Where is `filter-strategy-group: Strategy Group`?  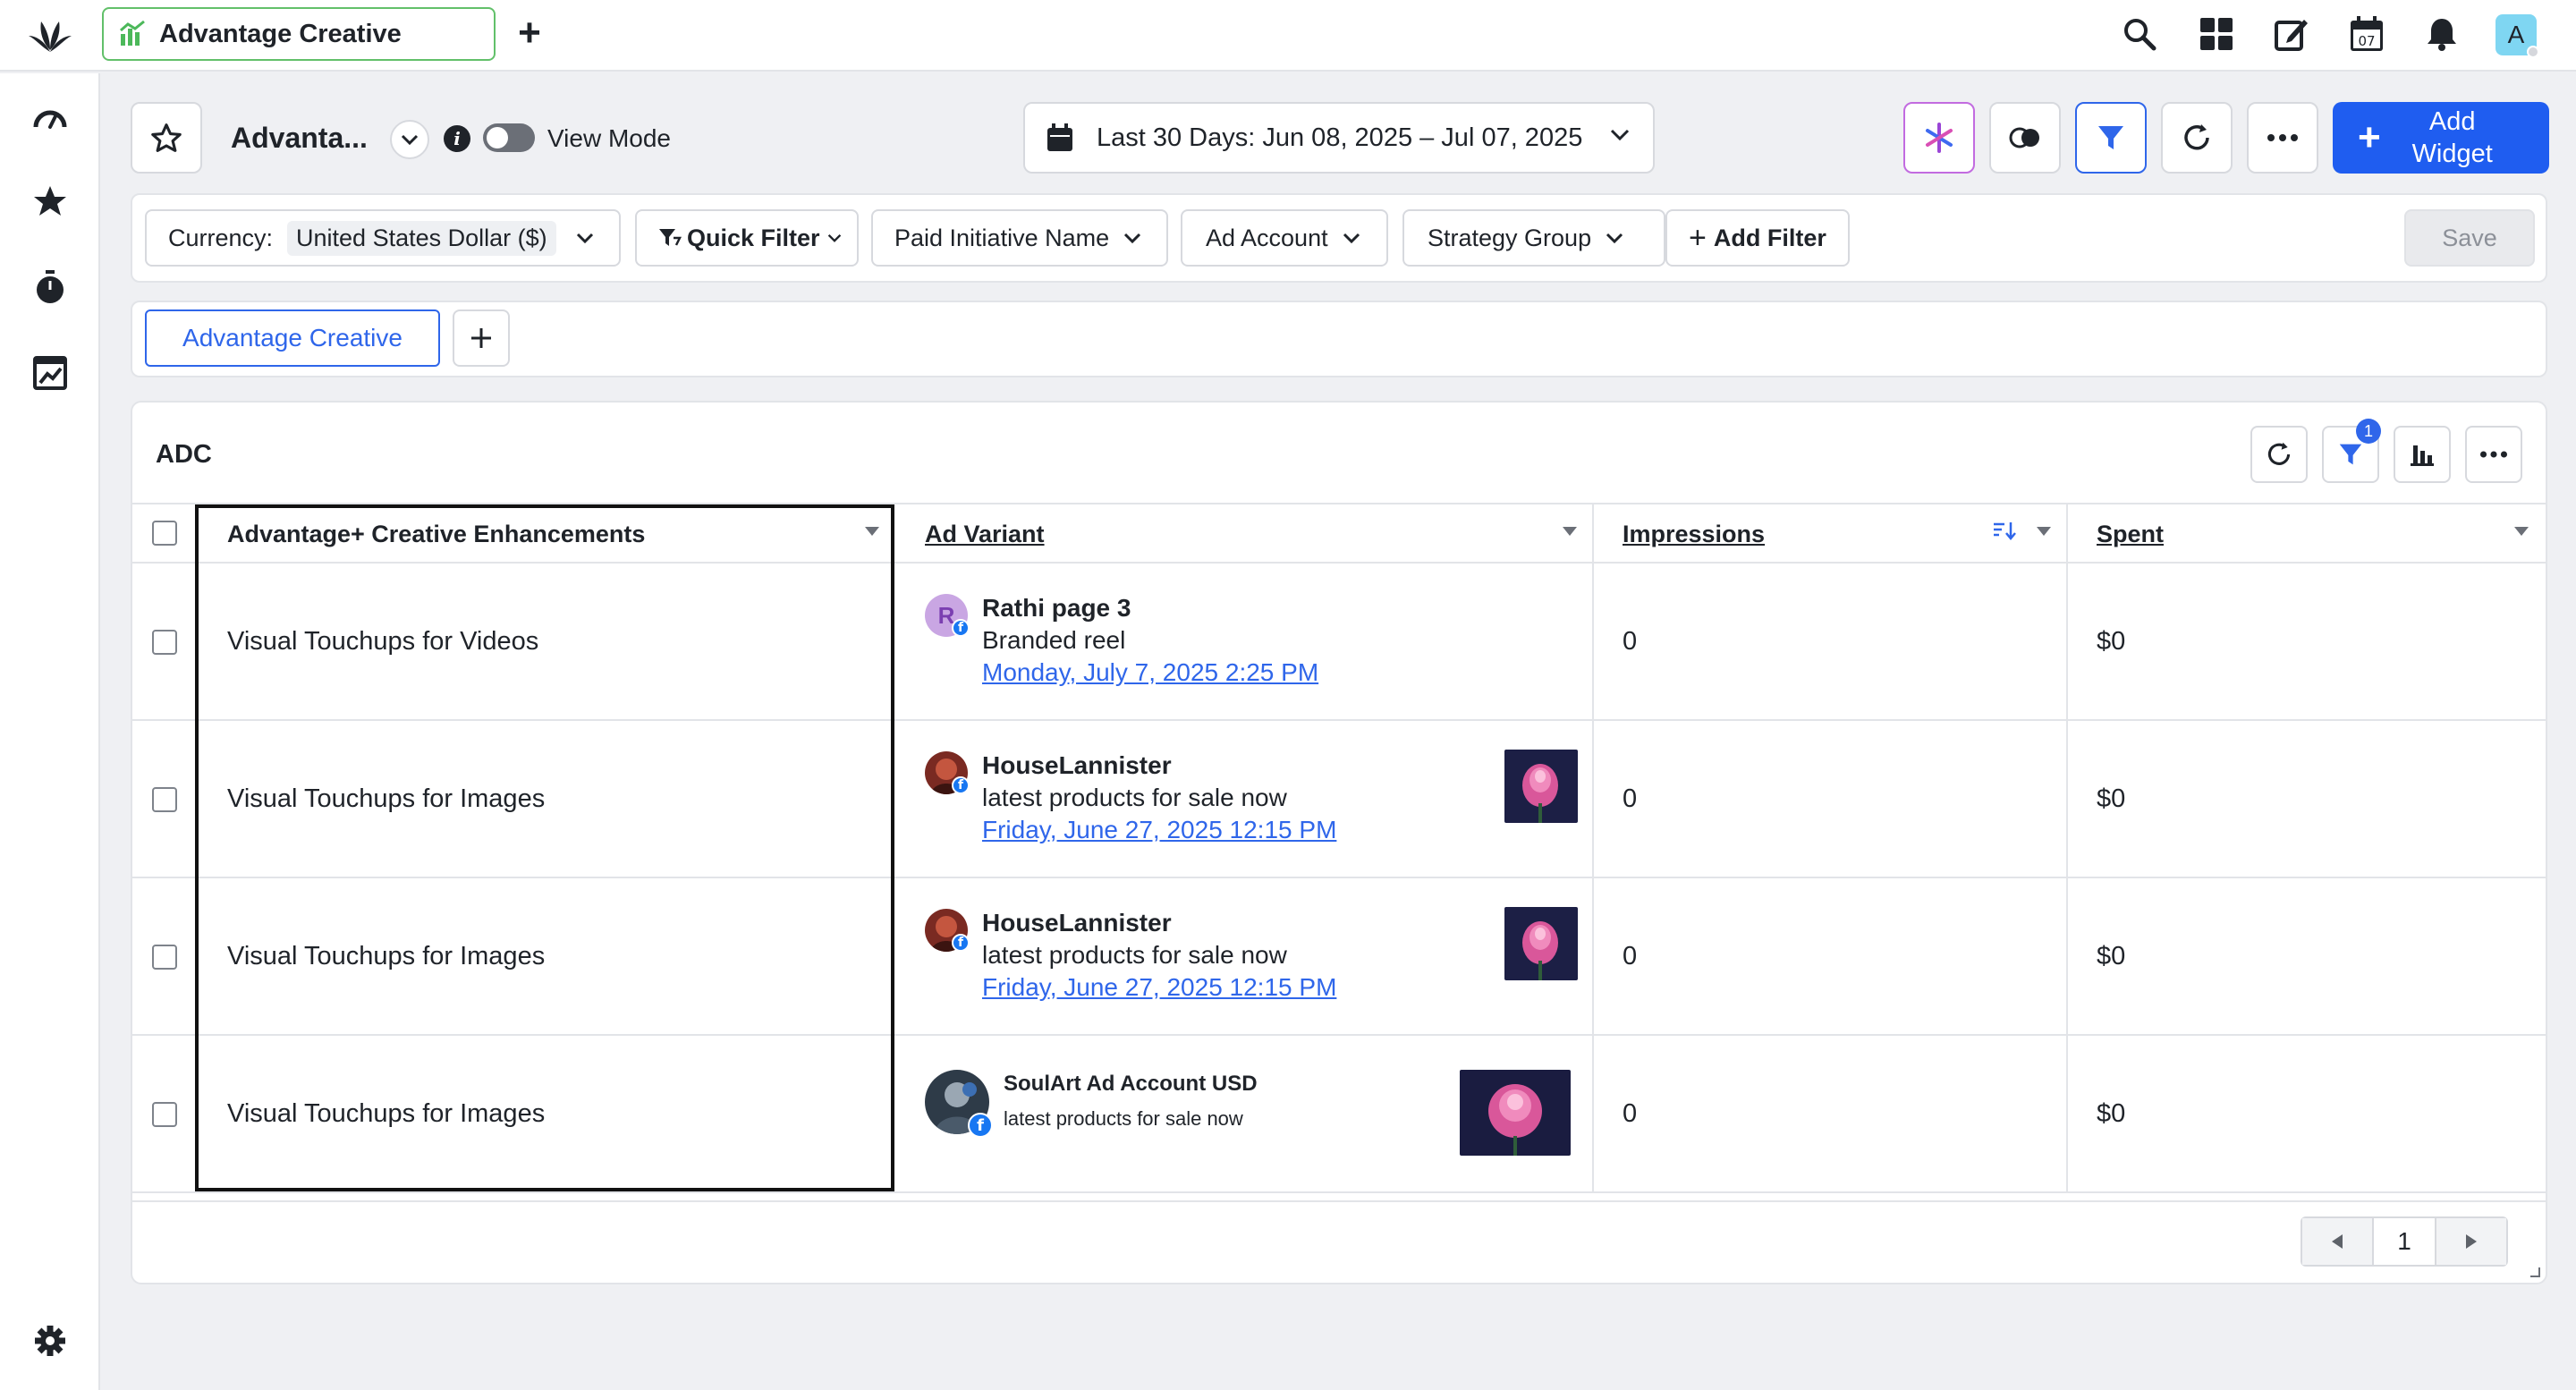 filter-strategy-group: Strategy Group is located at coordinates (1533, 238).